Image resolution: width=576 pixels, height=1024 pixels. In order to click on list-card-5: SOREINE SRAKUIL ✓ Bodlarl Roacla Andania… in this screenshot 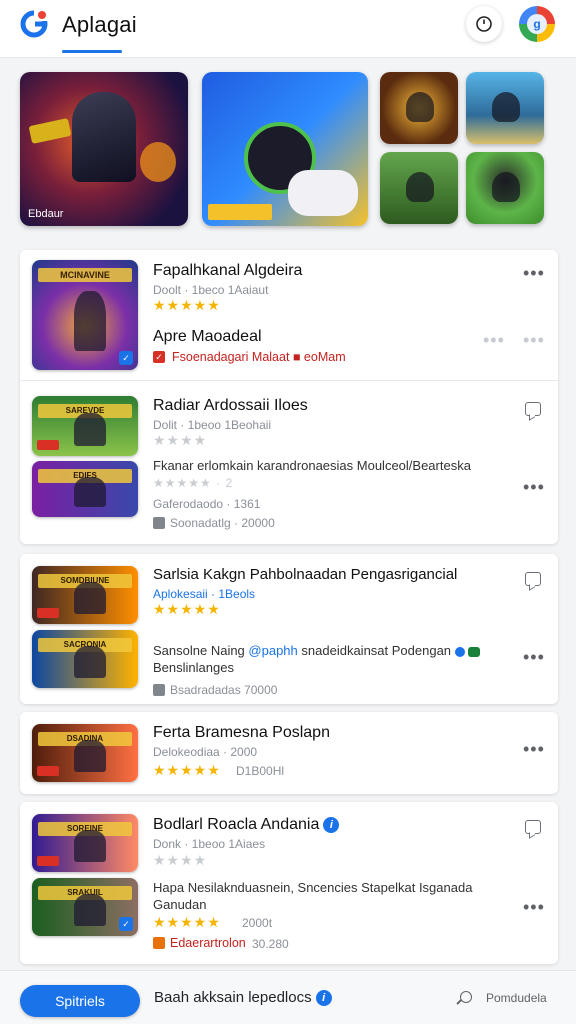, I will do `click(289, 883)`.